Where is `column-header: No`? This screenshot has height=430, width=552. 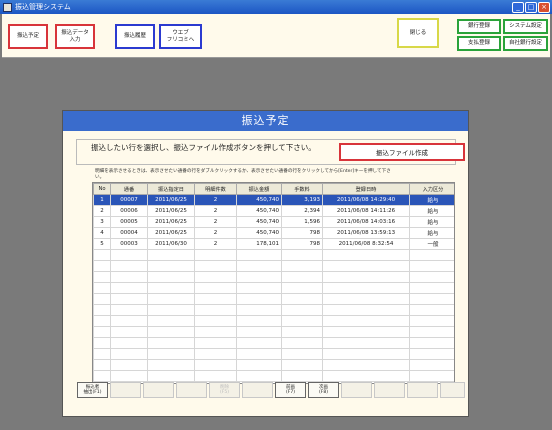
column-header: No is located at coordinates (102, 189).